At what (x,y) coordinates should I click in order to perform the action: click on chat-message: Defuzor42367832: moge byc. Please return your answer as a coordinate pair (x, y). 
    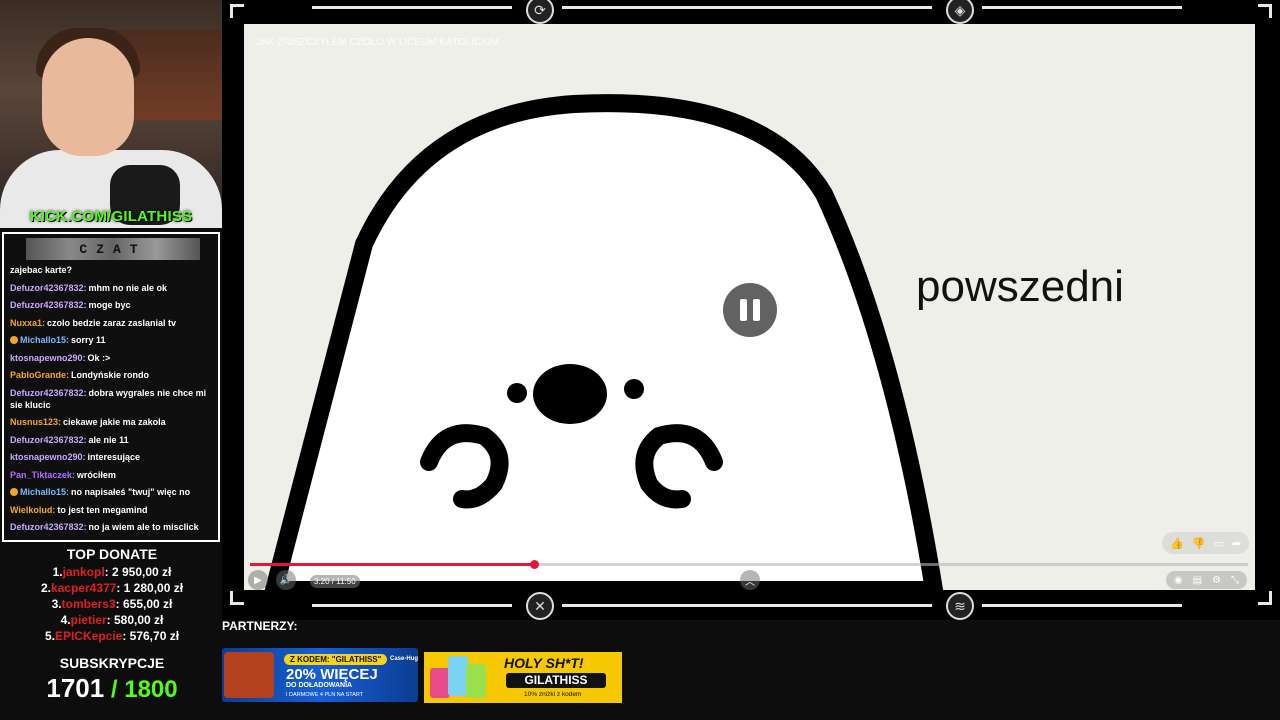
    Looking at the image, I should click on (113, 305).